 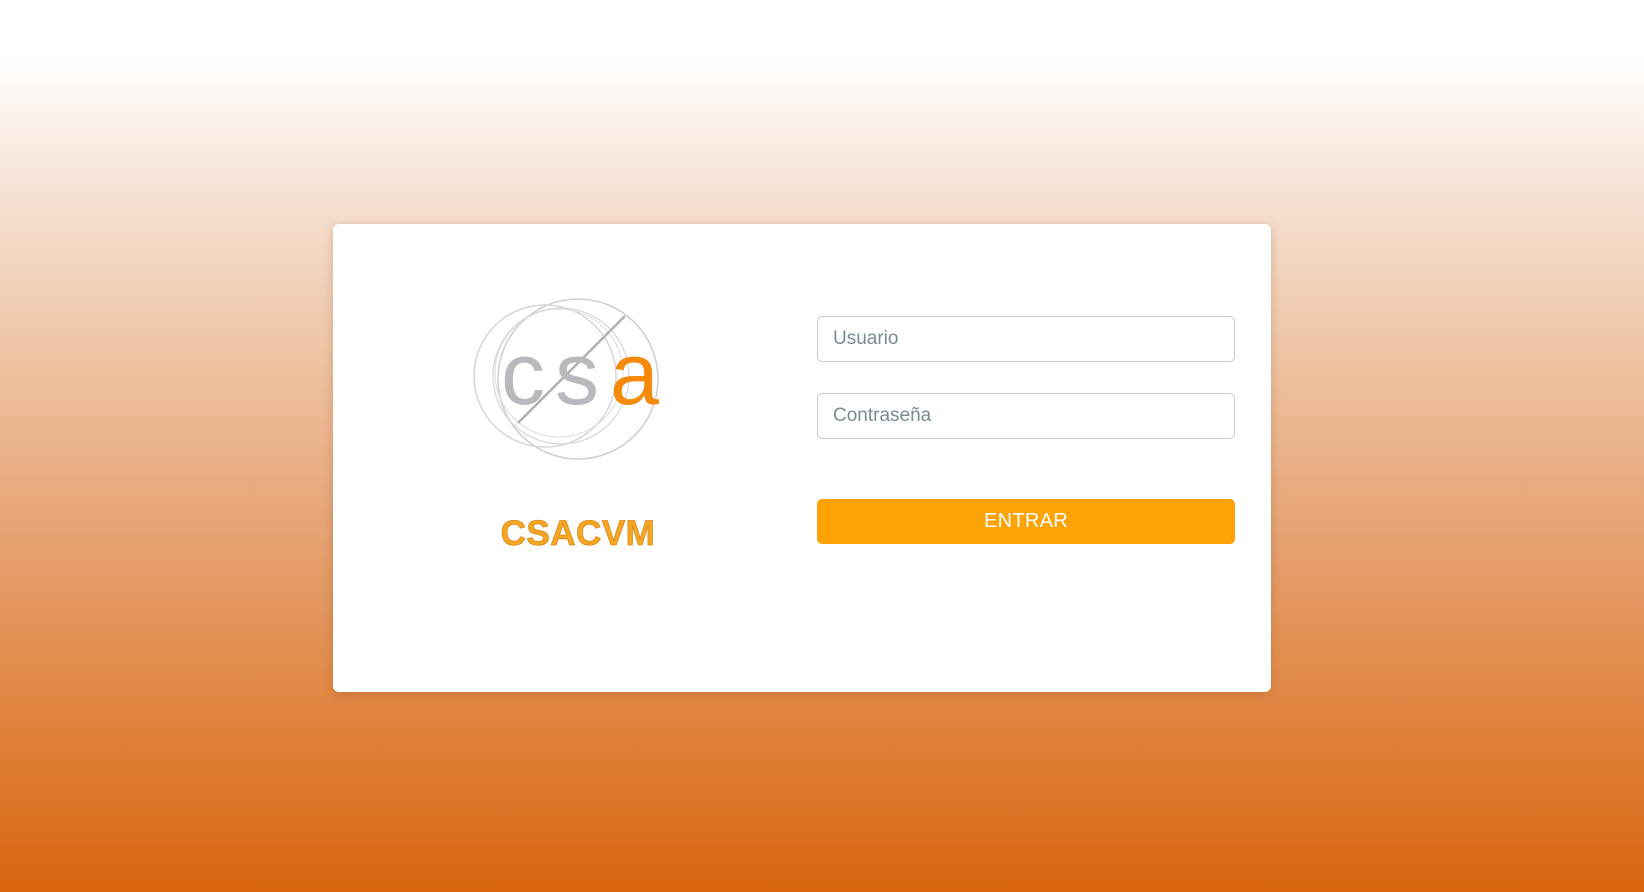 What do you see at coordinates (1026, 339) in the screenshot?
I see `username-input` at bounding box center [1026, 339].